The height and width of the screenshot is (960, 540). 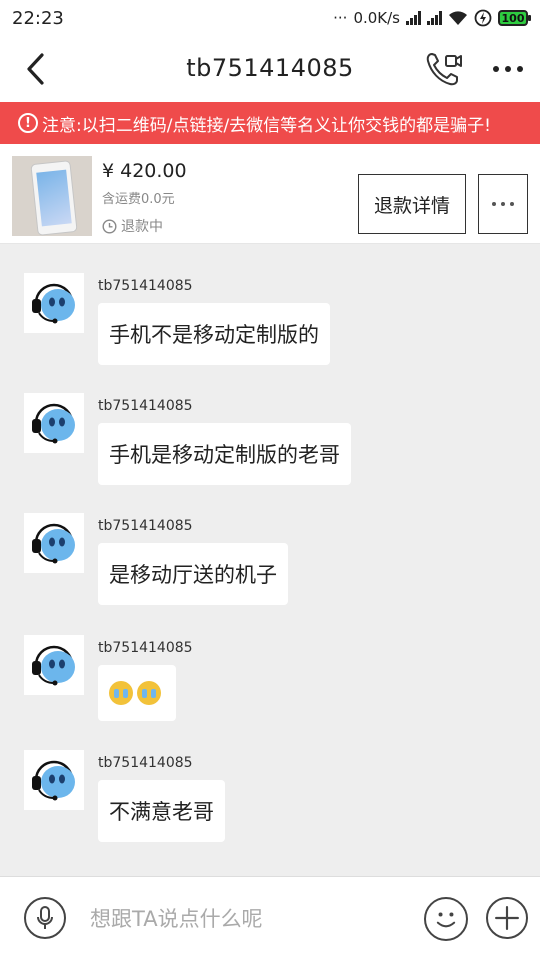 I want to click on more-dots-icon, so click(x=503, y=204).